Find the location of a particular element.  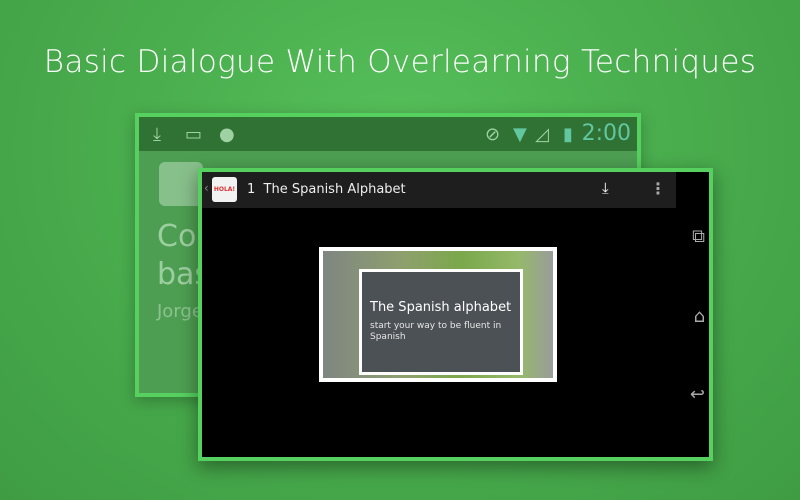

android-icon: ● is located at coordinates (227, 134).